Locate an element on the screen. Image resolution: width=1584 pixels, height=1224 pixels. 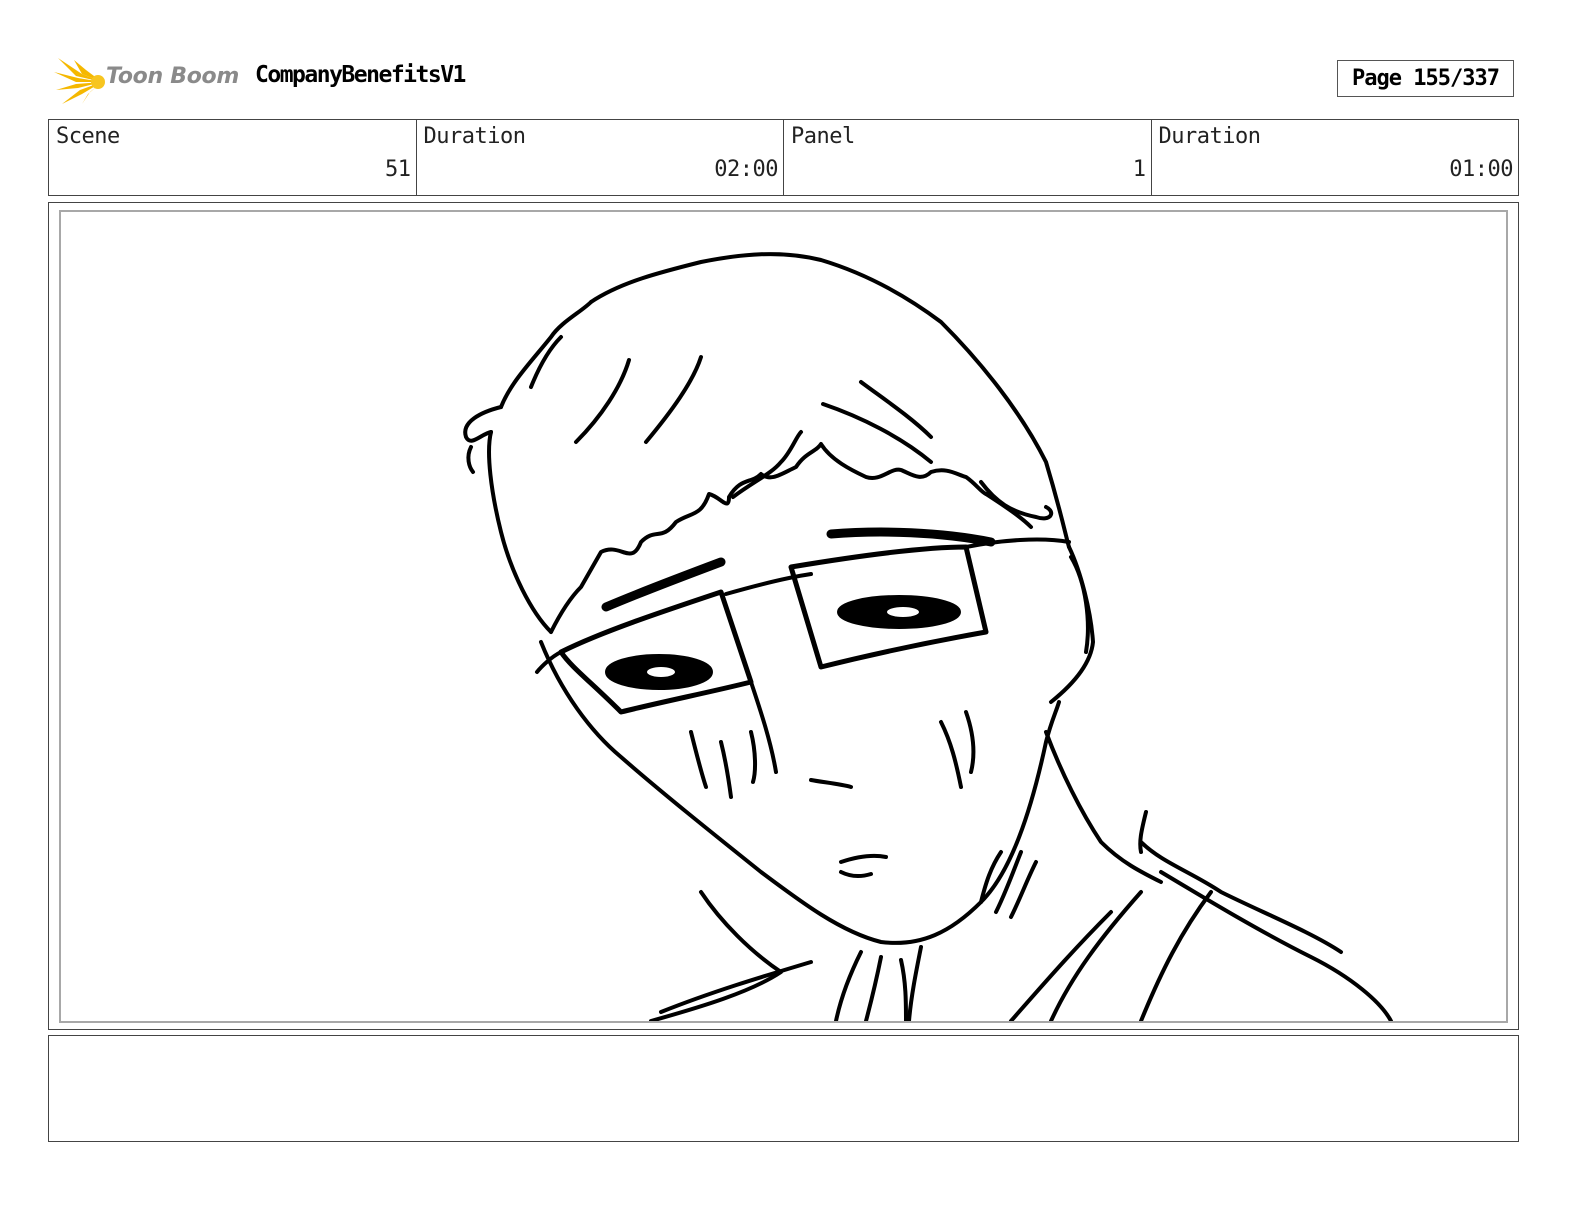
scene-duration-label: Duration is located at coordinates (474, 136).